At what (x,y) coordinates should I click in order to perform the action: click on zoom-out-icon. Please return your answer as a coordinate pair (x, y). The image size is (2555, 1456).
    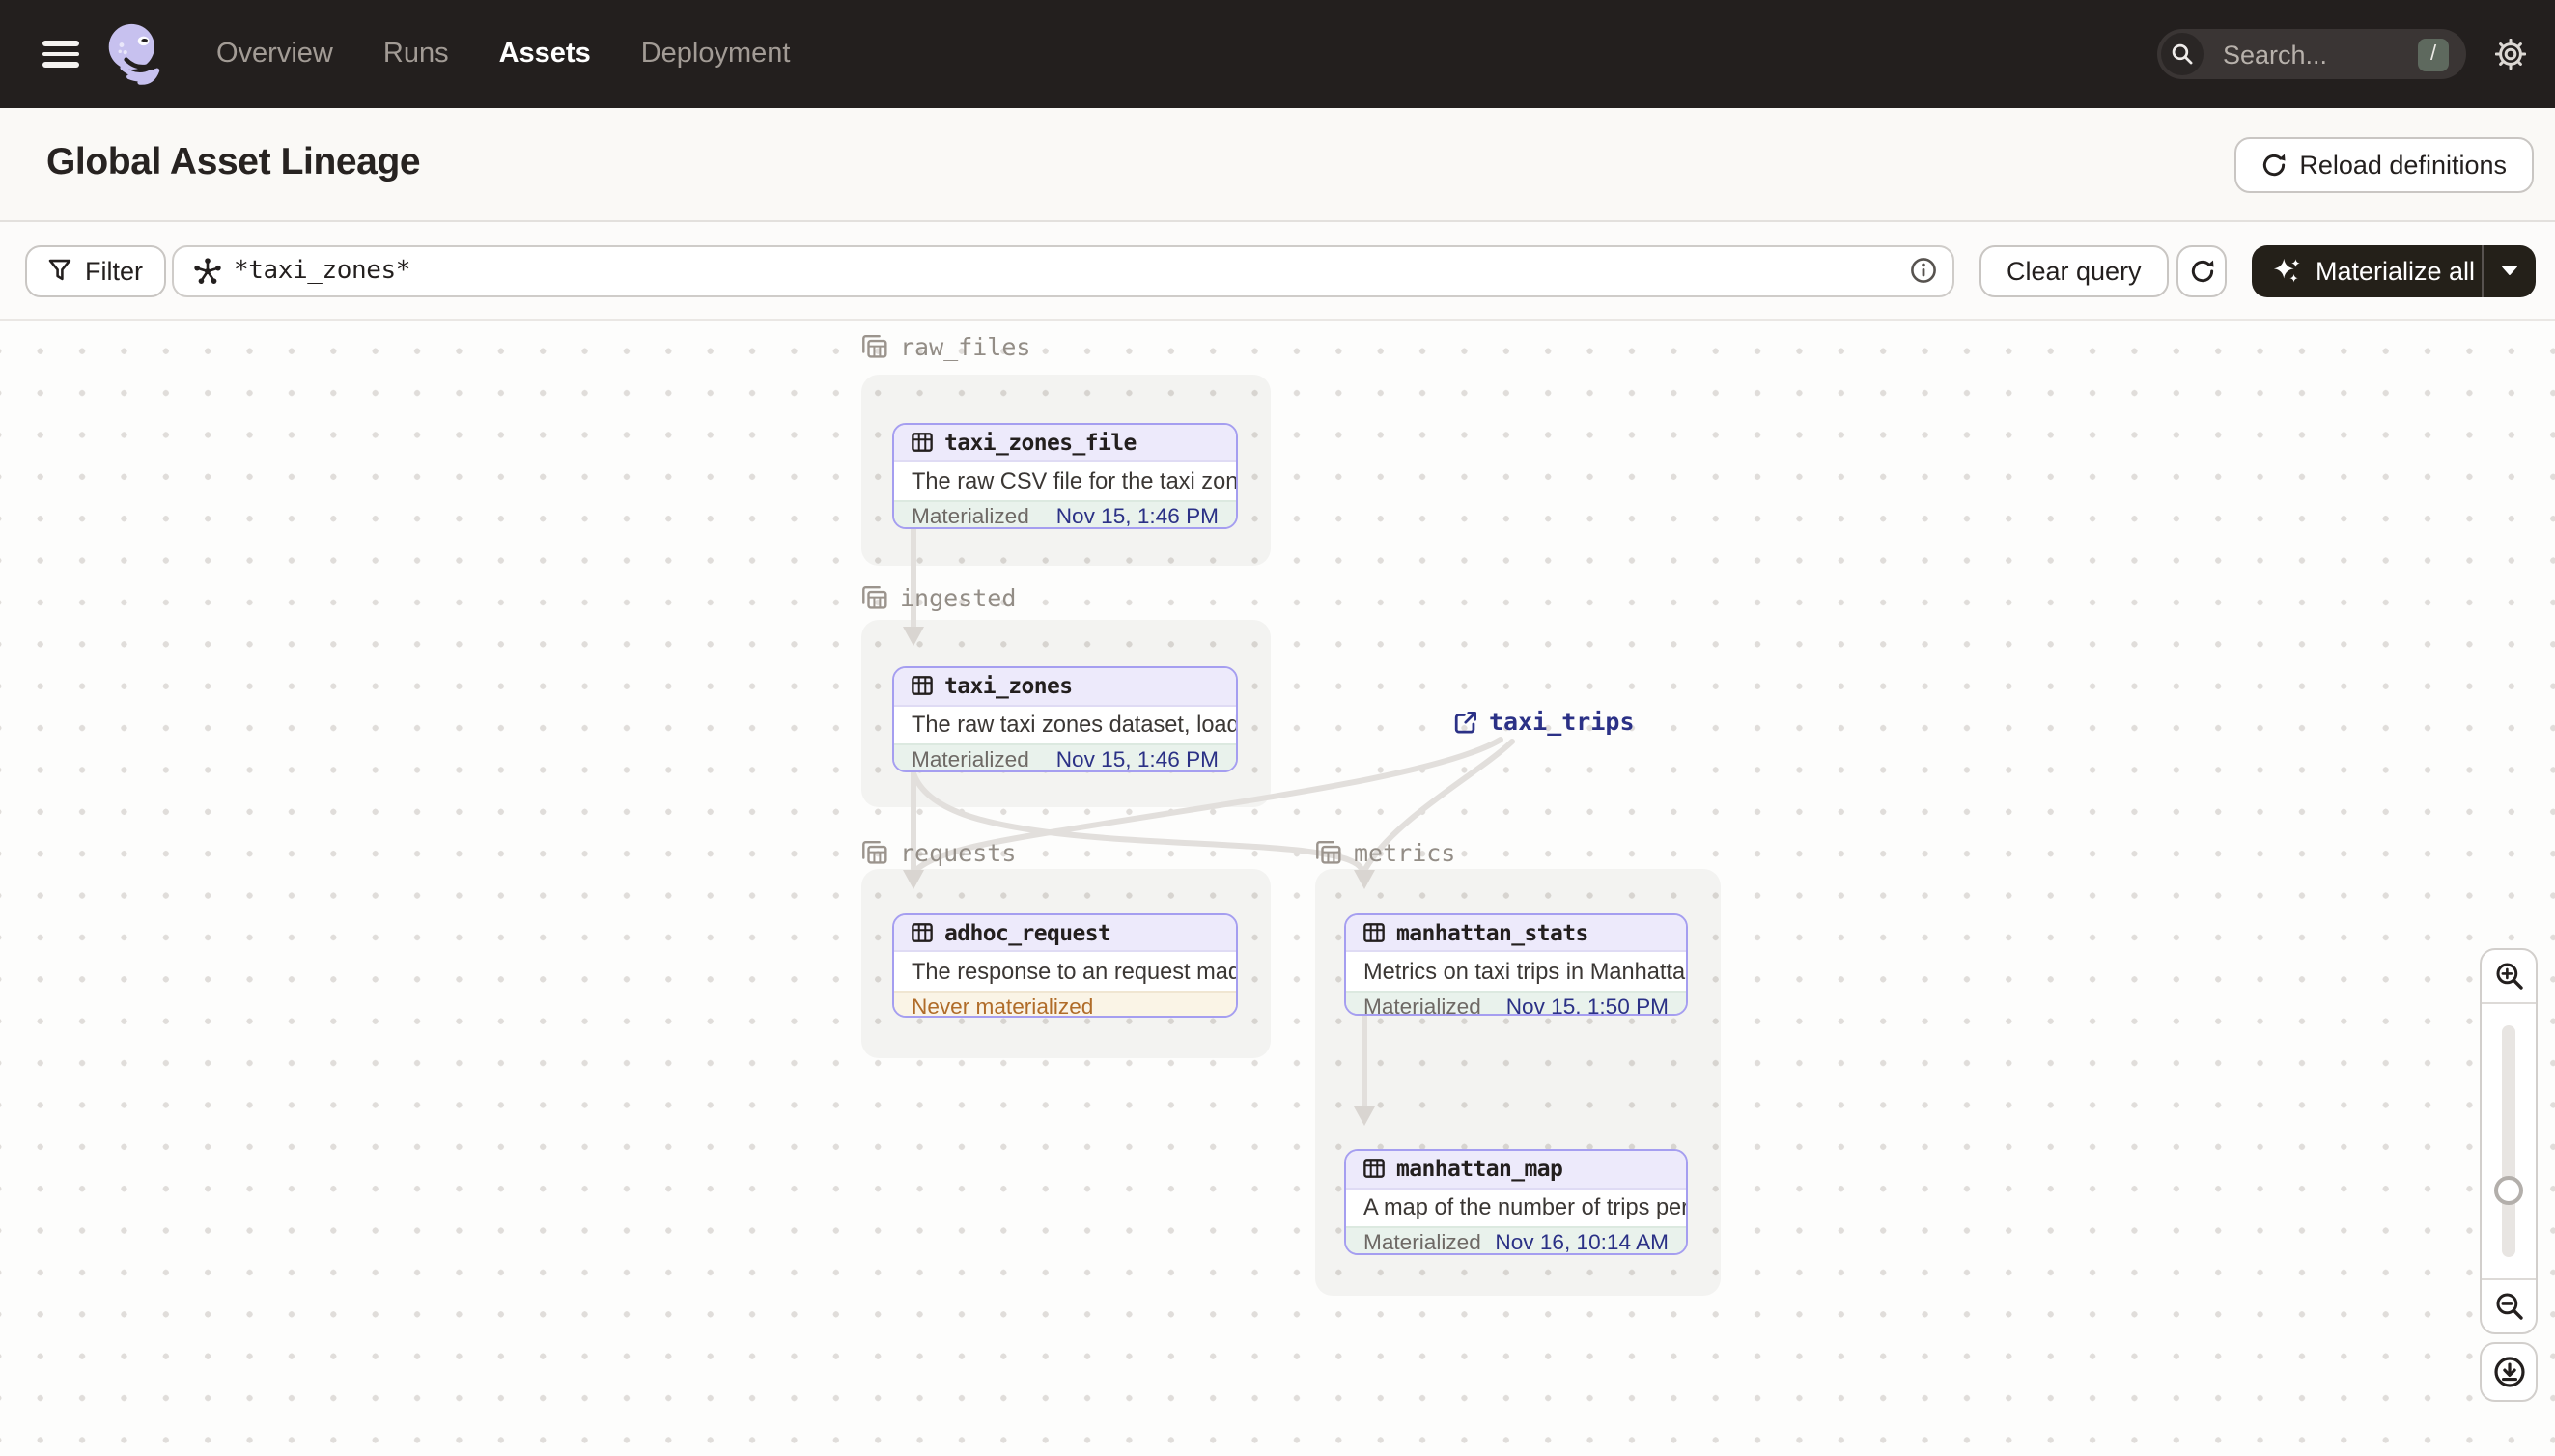
    Looking at the image, I should click on (2508, 1307).